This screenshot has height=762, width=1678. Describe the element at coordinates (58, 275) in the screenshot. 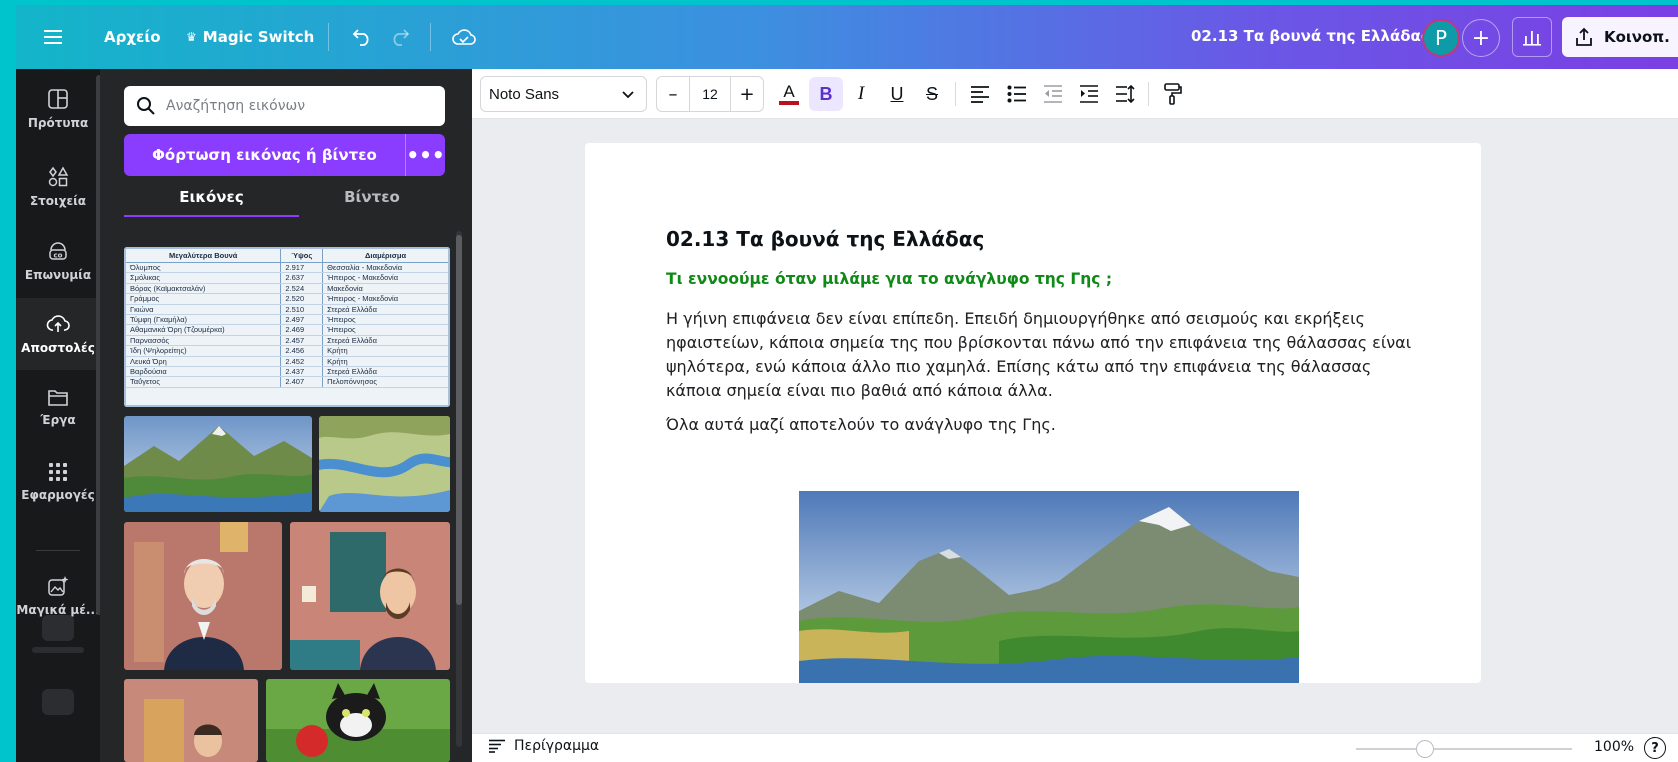

I see `rail-label: Επωνυμία` at that location.